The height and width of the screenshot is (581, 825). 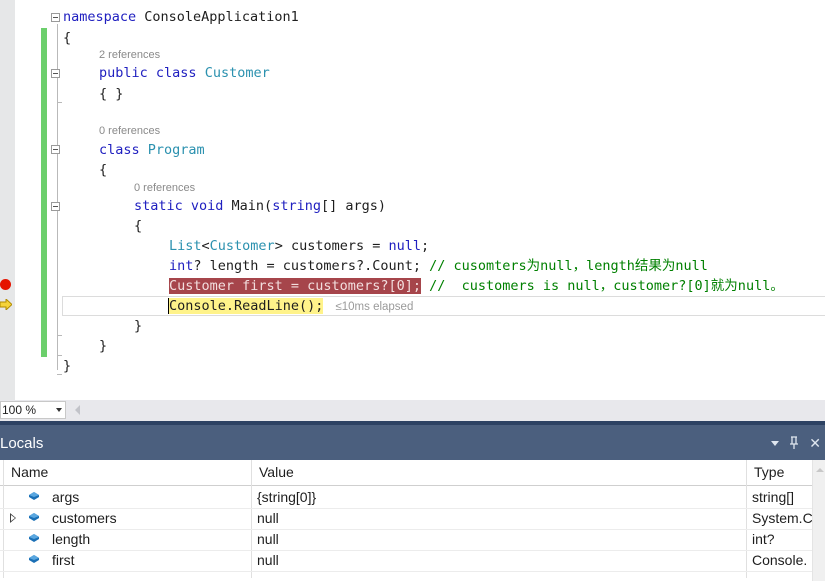 What do you see at coordinates (55, 17) in the screenshot?
I see `collapse-namespace-icon` at bounding box center [55, 17].